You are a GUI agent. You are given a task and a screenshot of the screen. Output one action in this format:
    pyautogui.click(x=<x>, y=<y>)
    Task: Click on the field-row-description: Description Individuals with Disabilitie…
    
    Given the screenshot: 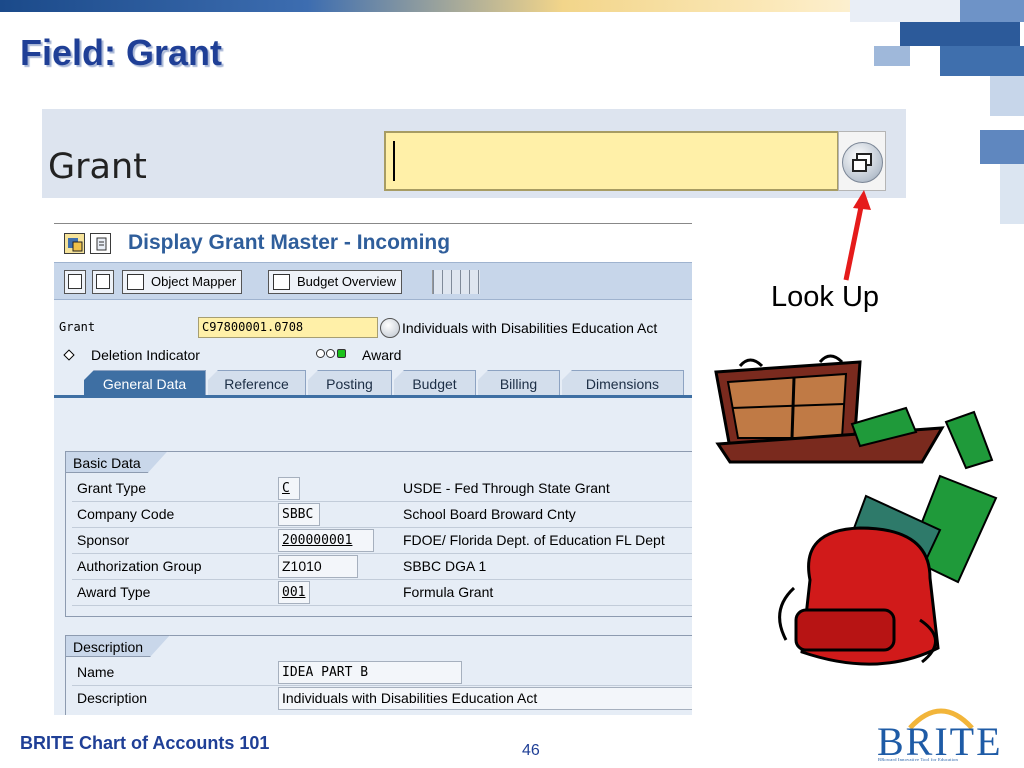 What is the action you would take?
    pyautogui.click(x=379, y=699)
    